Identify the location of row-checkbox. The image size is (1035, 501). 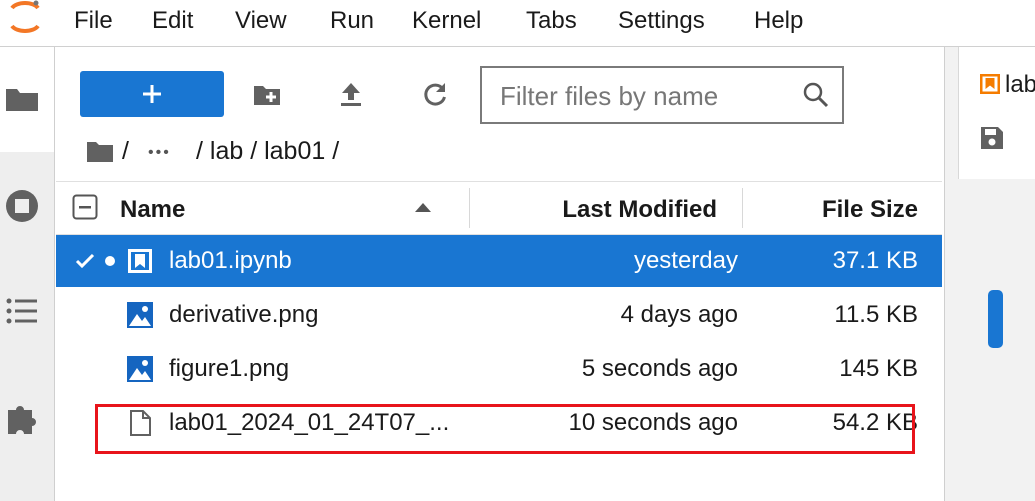
(85, 261).